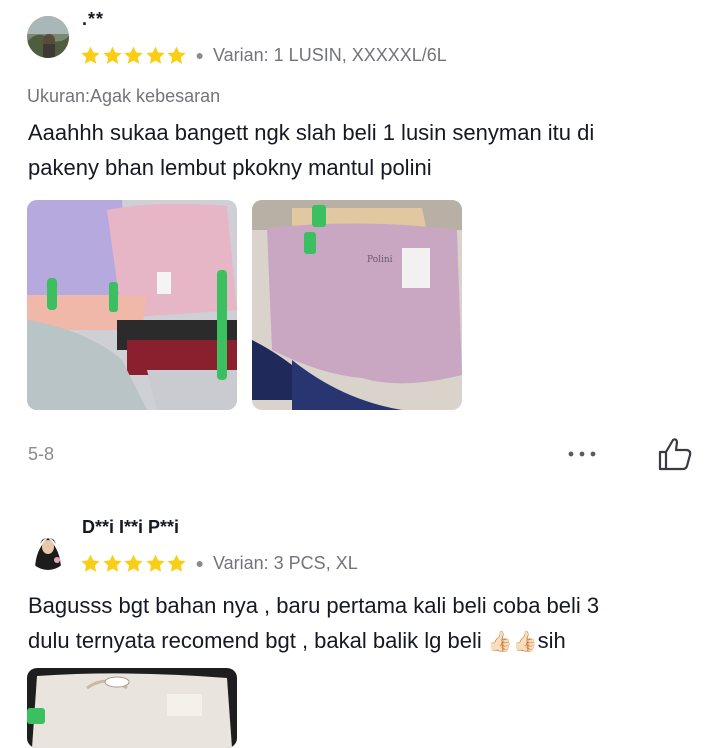  What do you see at coordinates (329, 54) in the screenshot?
I see `variant-label: Varian: 1 LUSIN, XXXXXL/6L` at bounding box center [329, 54].